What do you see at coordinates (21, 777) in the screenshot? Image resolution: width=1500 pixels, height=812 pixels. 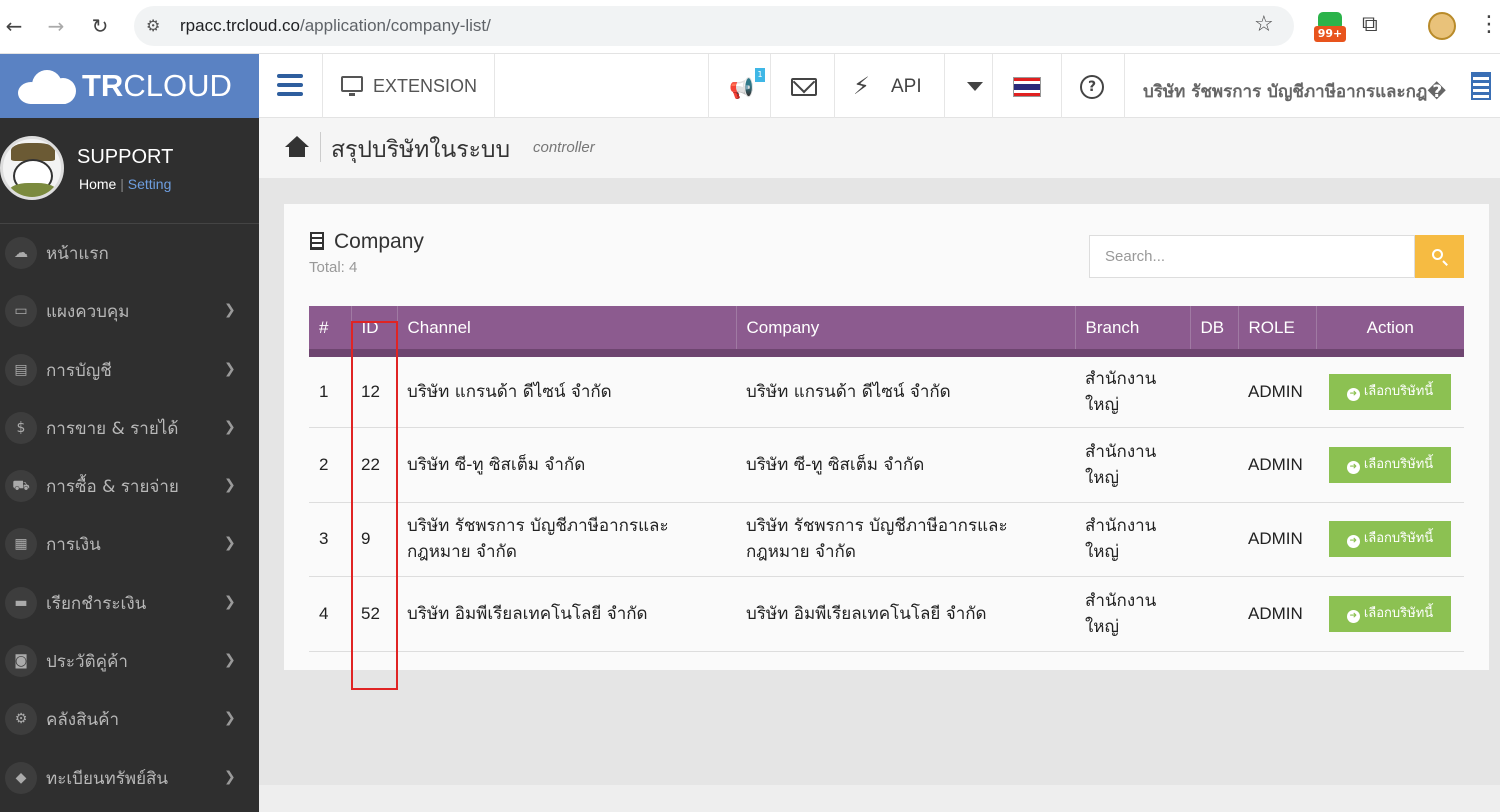 I see `menu-icon: ◆` at bounding box center [21, 777].